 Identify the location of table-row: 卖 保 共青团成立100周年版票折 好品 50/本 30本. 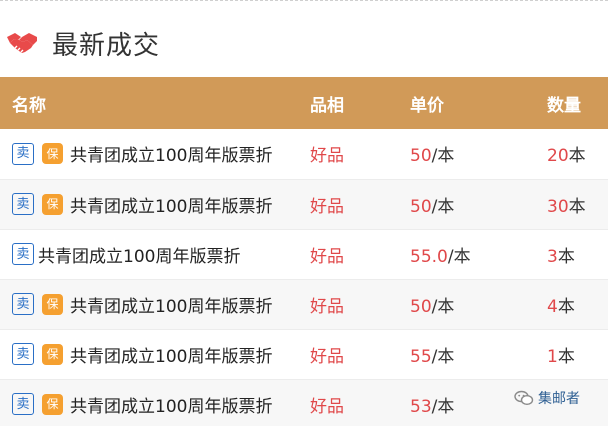
(304, 204).